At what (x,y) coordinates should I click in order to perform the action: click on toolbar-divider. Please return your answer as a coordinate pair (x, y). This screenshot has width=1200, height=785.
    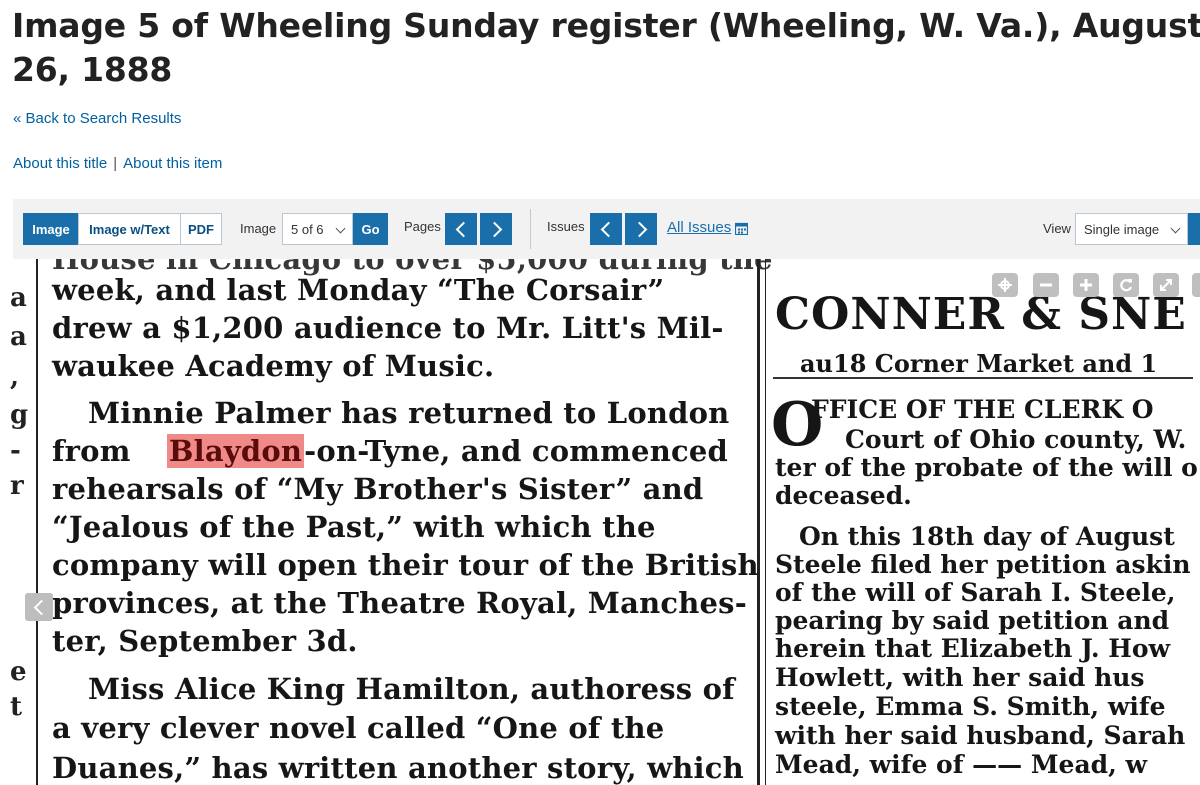
    Looking at the image, I should click on (530, 229).